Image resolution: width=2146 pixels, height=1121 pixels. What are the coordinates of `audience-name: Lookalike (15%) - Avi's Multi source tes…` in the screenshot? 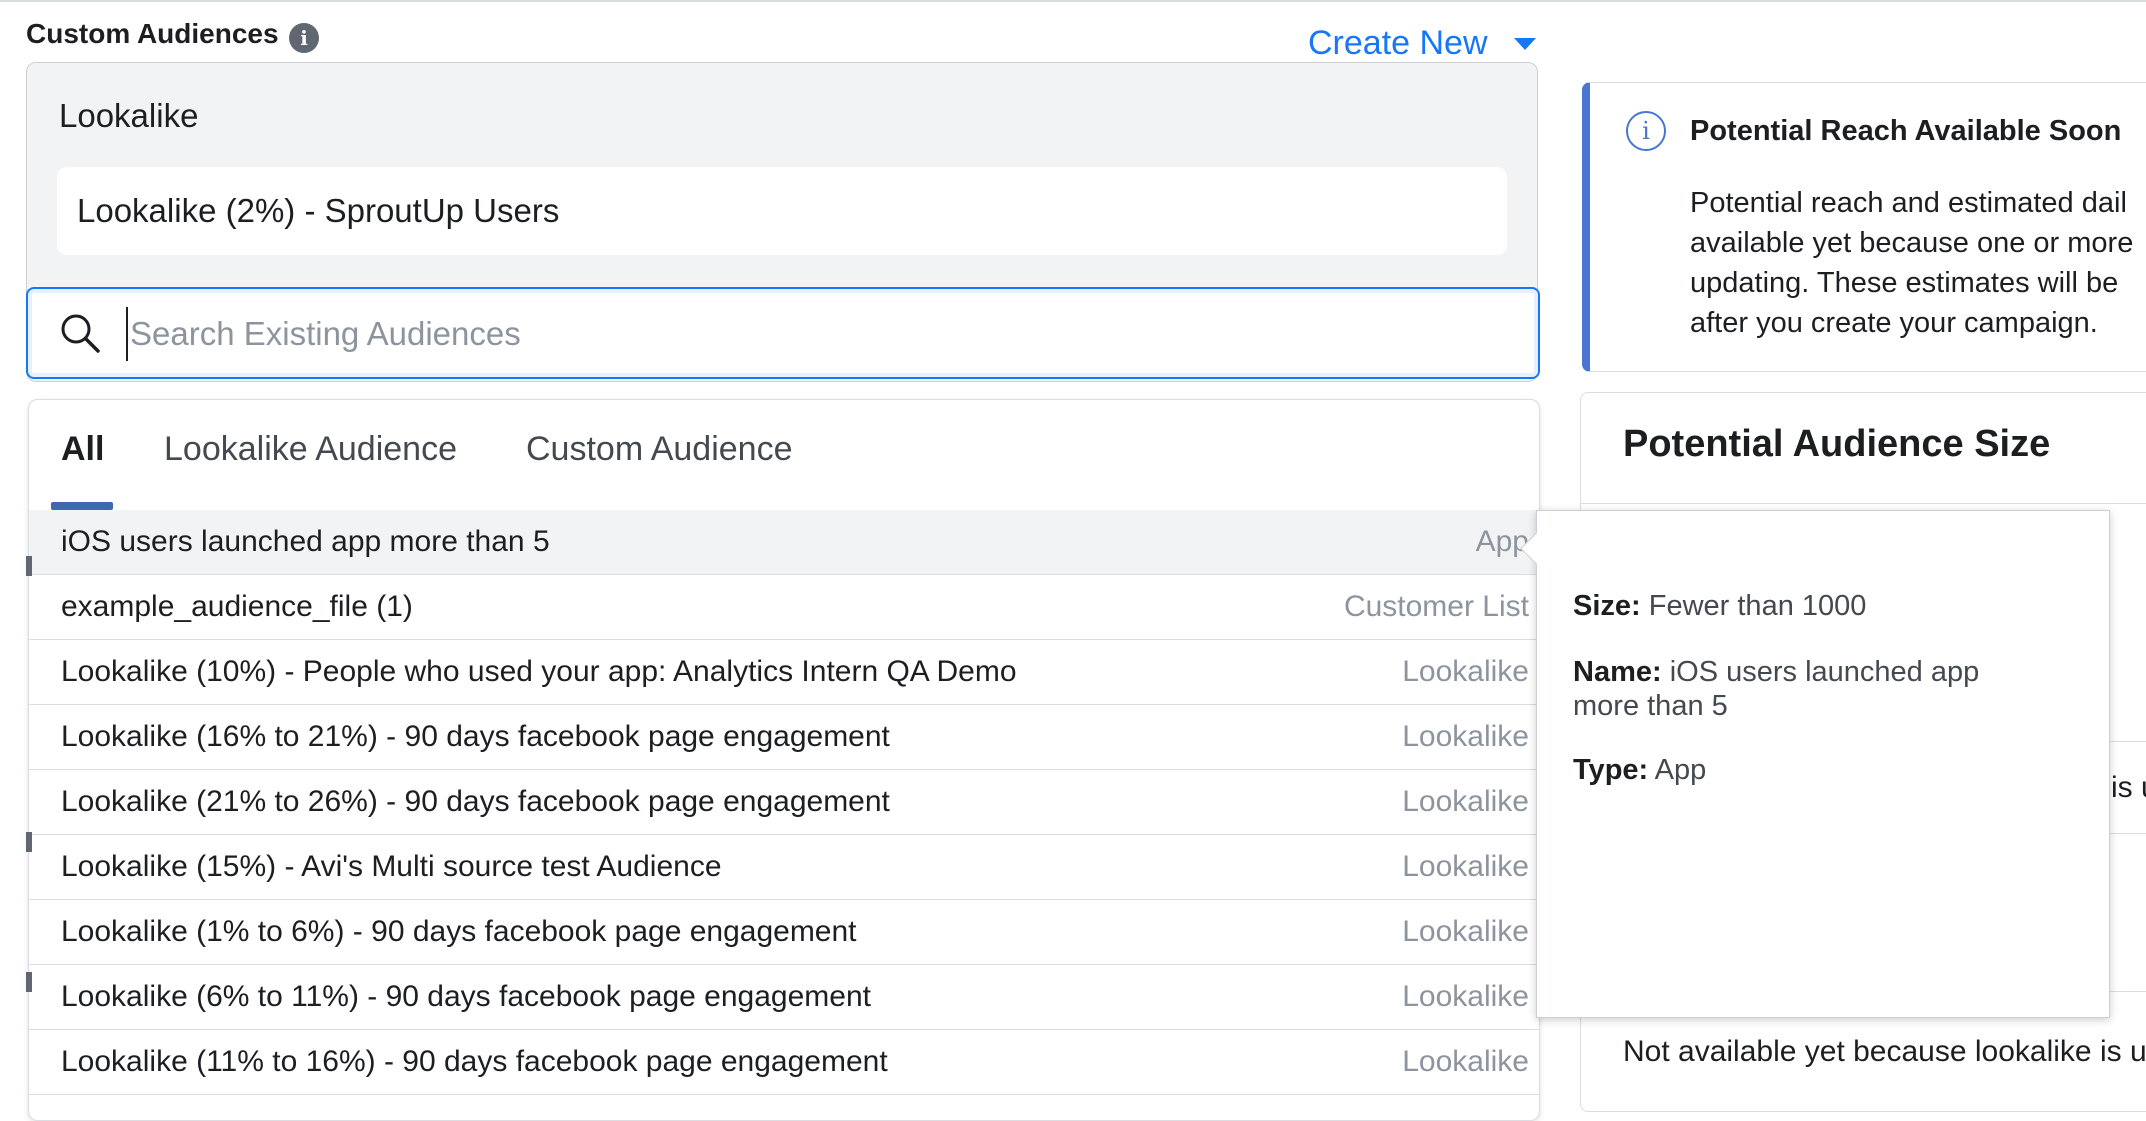 It's located at (391, 866).